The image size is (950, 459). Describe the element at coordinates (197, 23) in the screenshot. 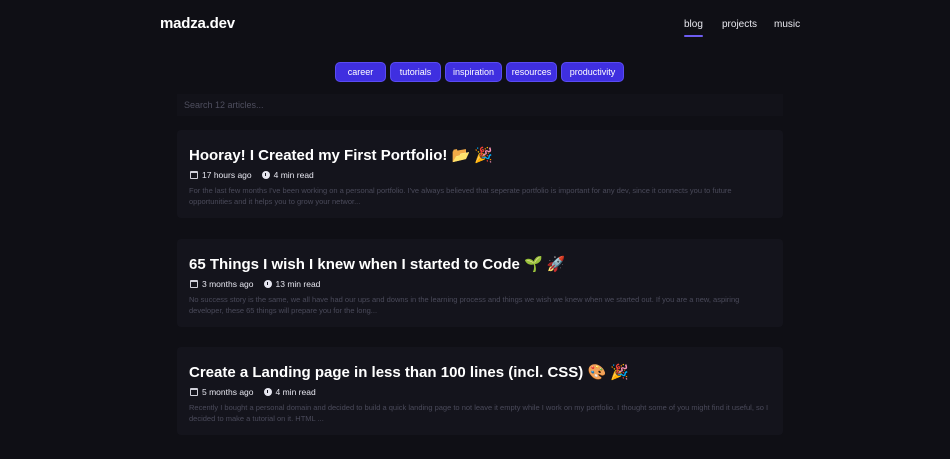

I see `site-logo: madza.dev` at that location.